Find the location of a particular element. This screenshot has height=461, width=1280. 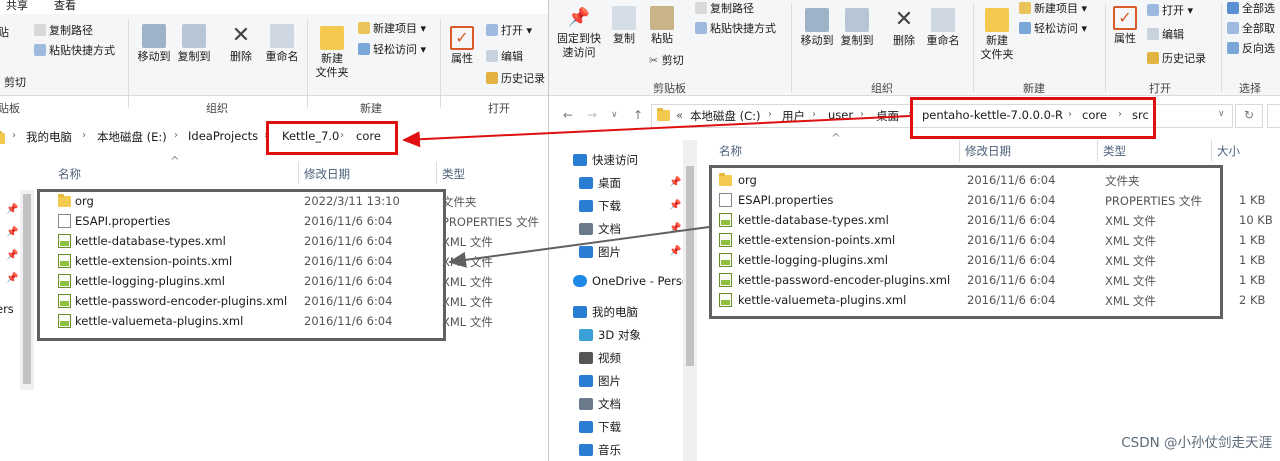

nav-item: 视频 is located at coordinates (600, 358).